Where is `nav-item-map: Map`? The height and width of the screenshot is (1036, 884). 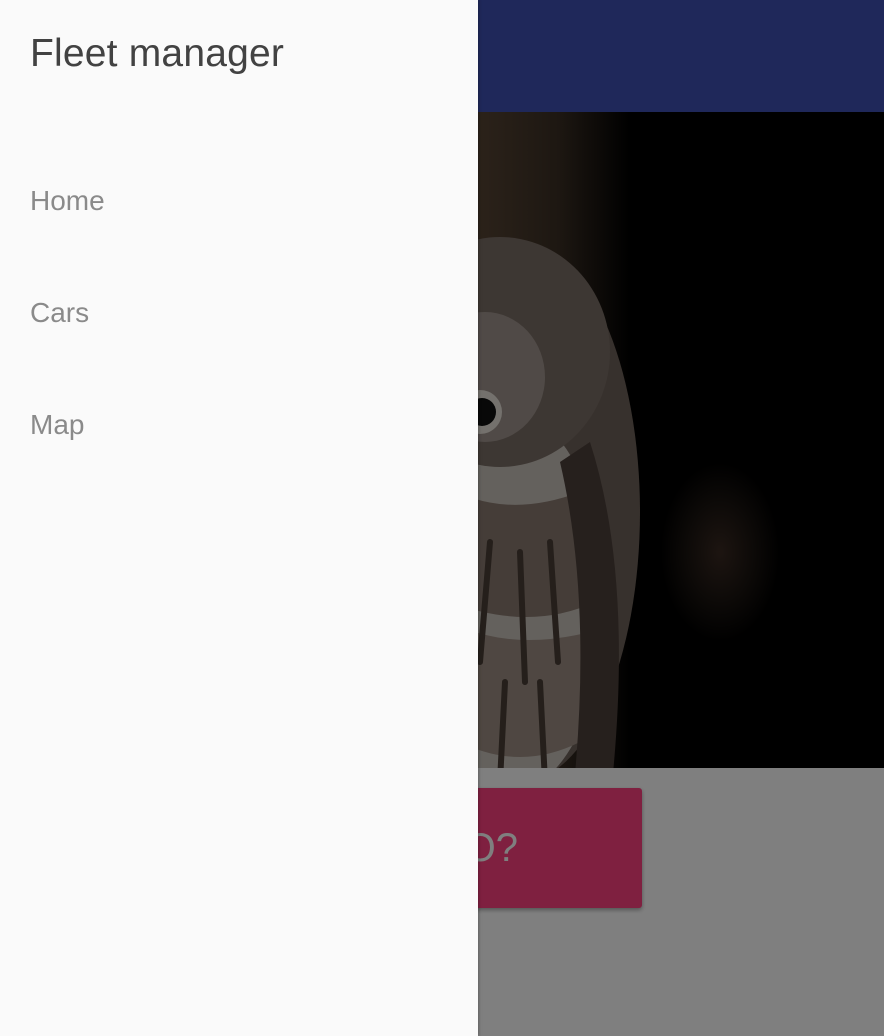 nav-item-map: Map is located at coordinates (239, 425).